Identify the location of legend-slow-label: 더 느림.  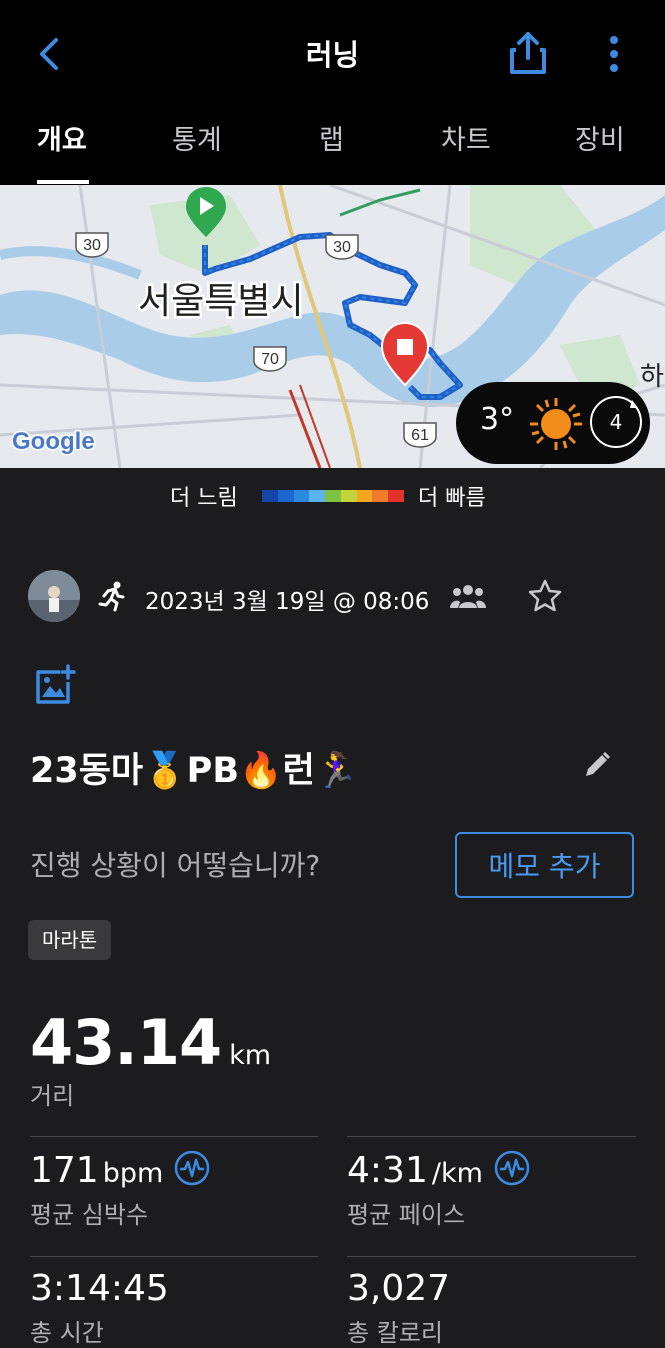
(204, 498).